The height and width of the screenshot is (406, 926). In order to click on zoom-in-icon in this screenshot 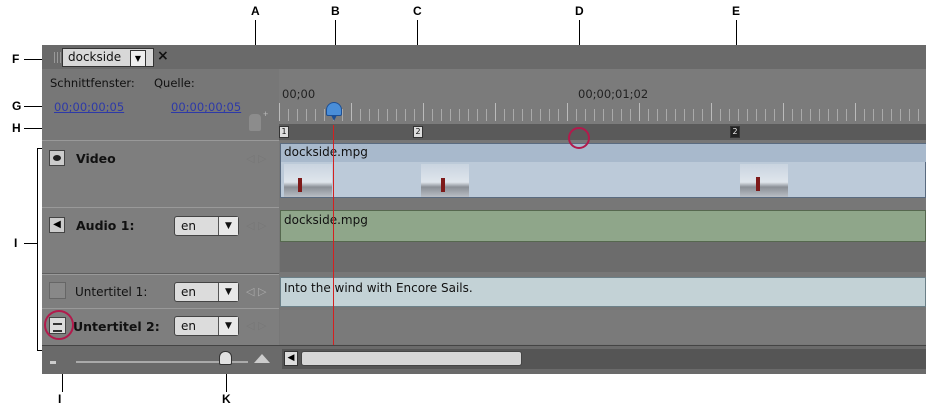, I will do `click(262, 358)`.